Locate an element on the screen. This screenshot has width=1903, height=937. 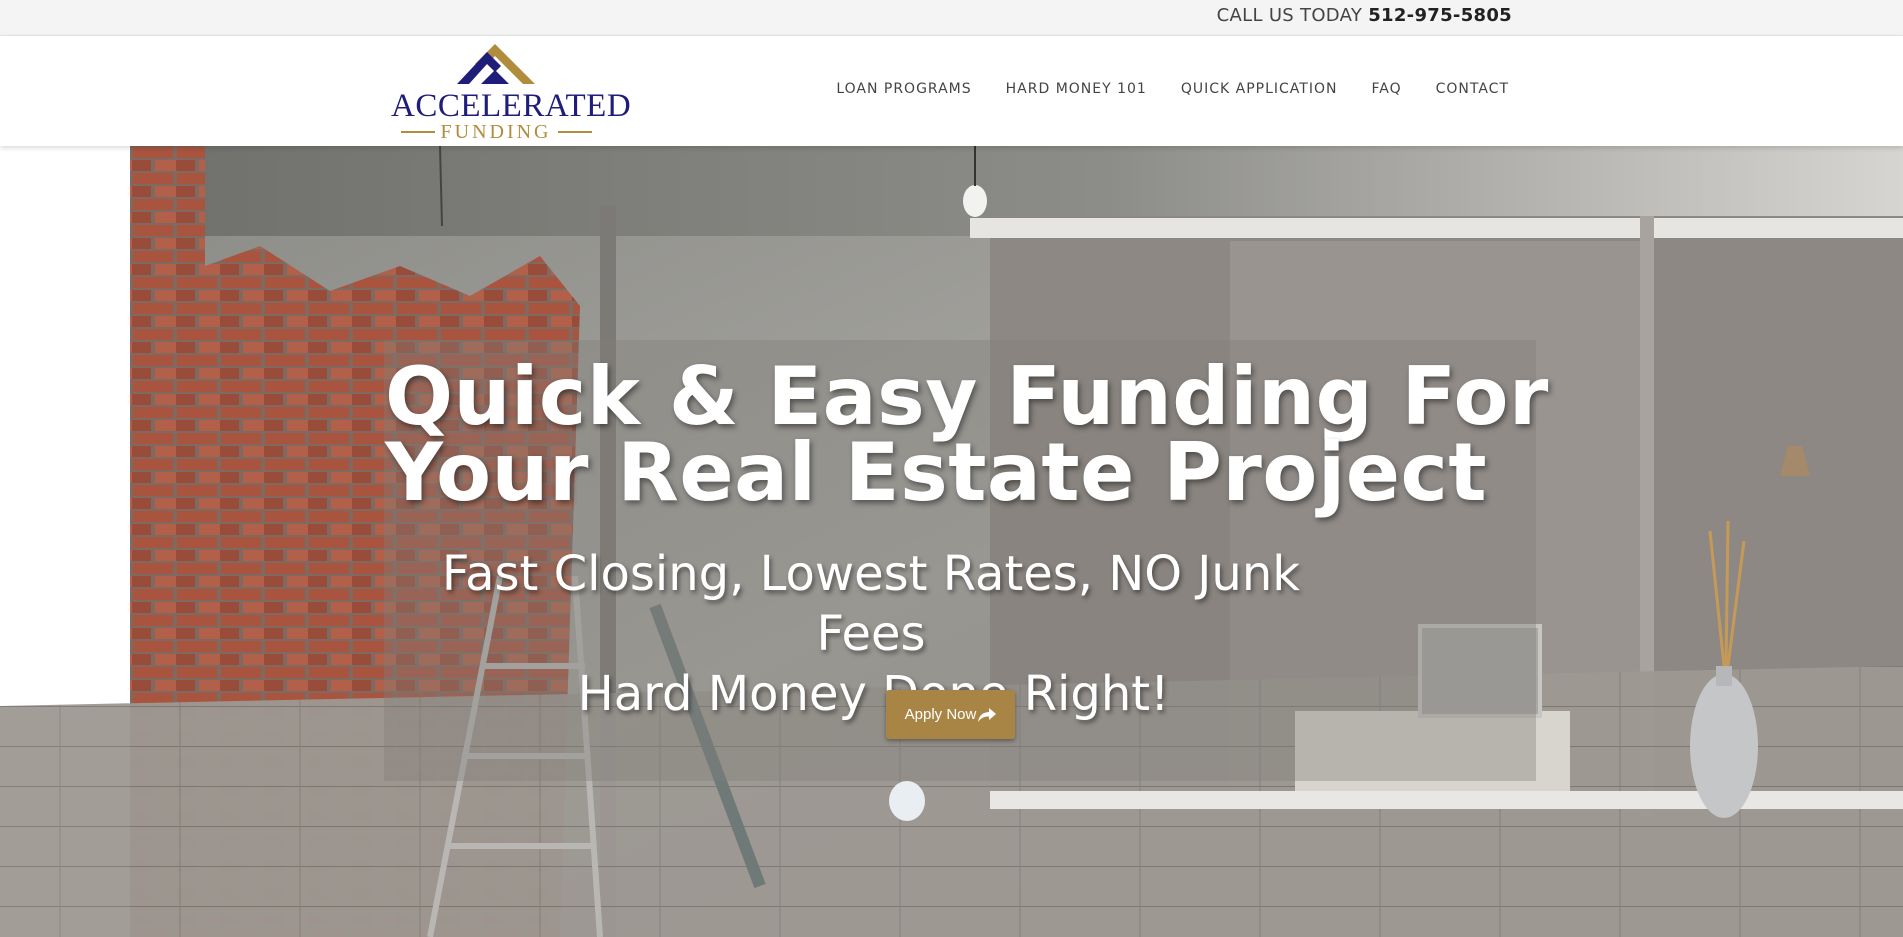
hero-sub-line1: Fast Closing, Lowest Rates, NO Junk Fees is located at coordinates (871, 604).